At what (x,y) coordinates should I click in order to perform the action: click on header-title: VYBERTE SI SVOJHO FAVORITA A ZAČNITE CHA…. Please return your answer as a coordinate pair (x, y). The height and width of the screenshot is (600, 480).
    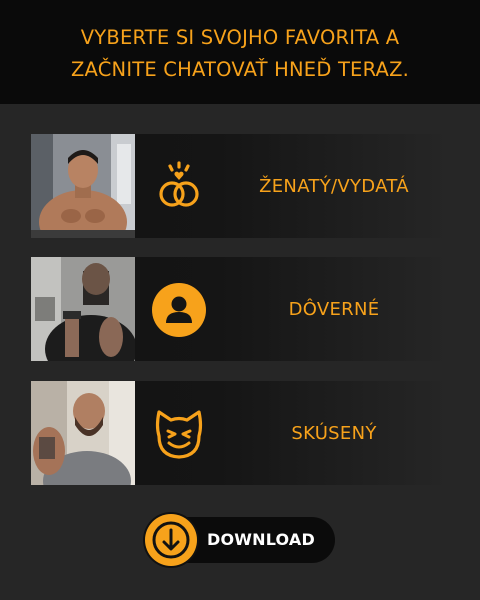
    Looking at the image, I should click on (240, 54).